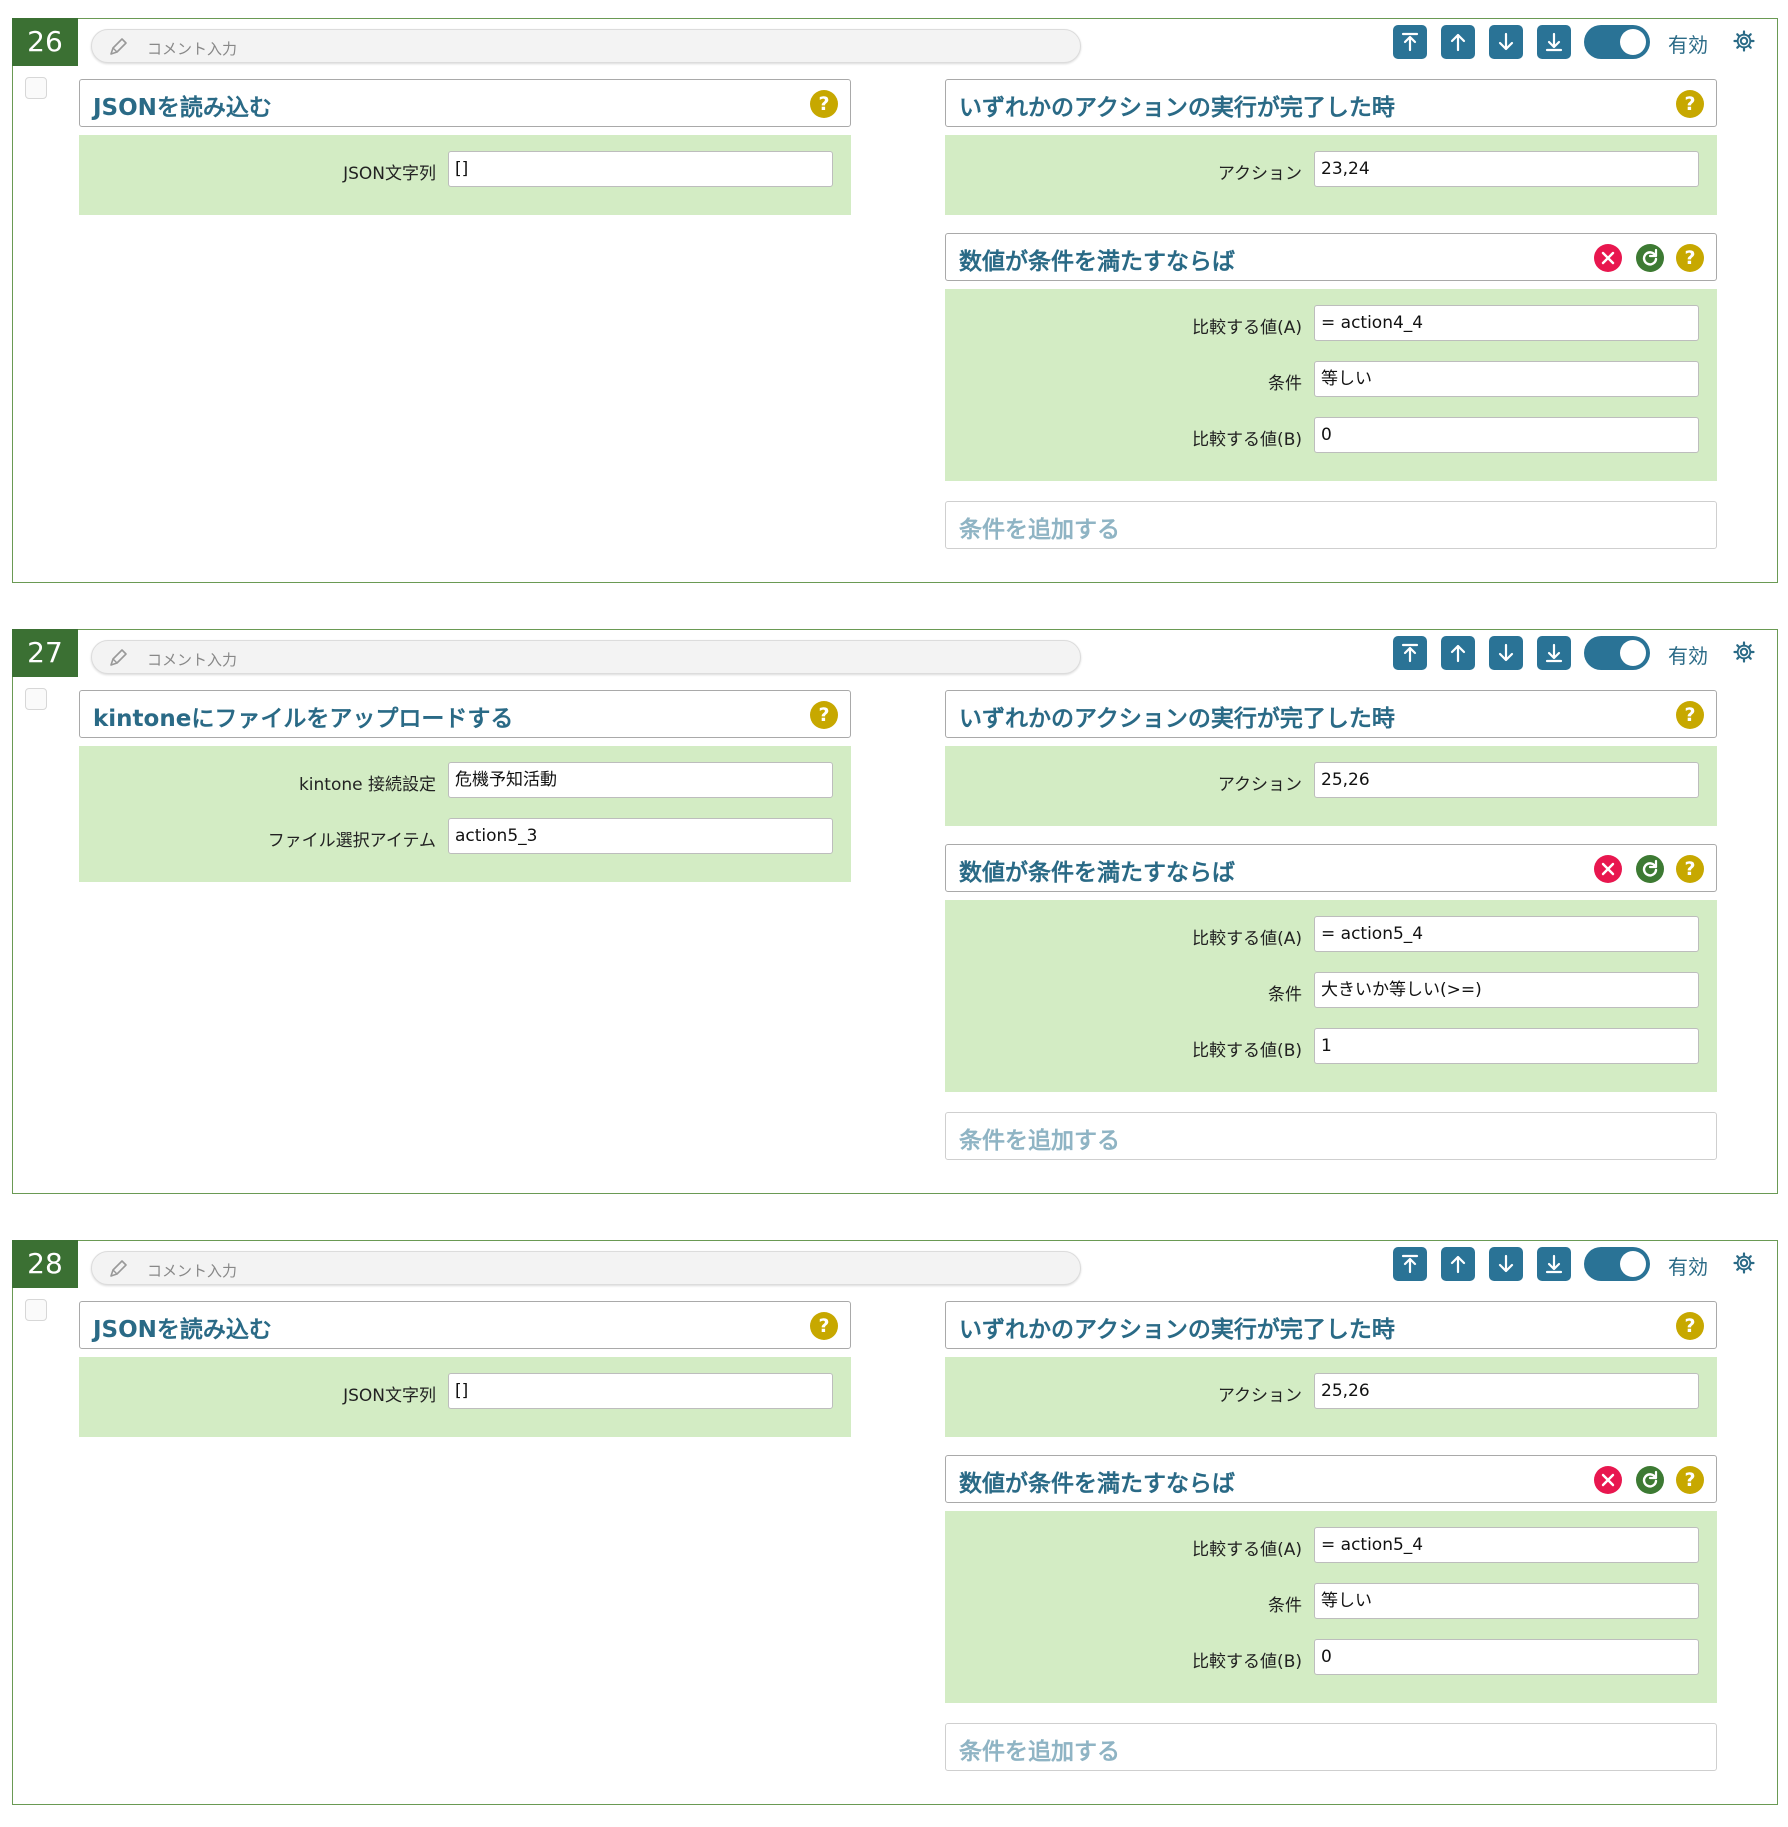 The width and height of the screenshot is (1788, 1827). Describe the element at coordinates (1331, 1479) in the screenshot. I see `condition-header: 数値が条件を満たすならば?` at that location.